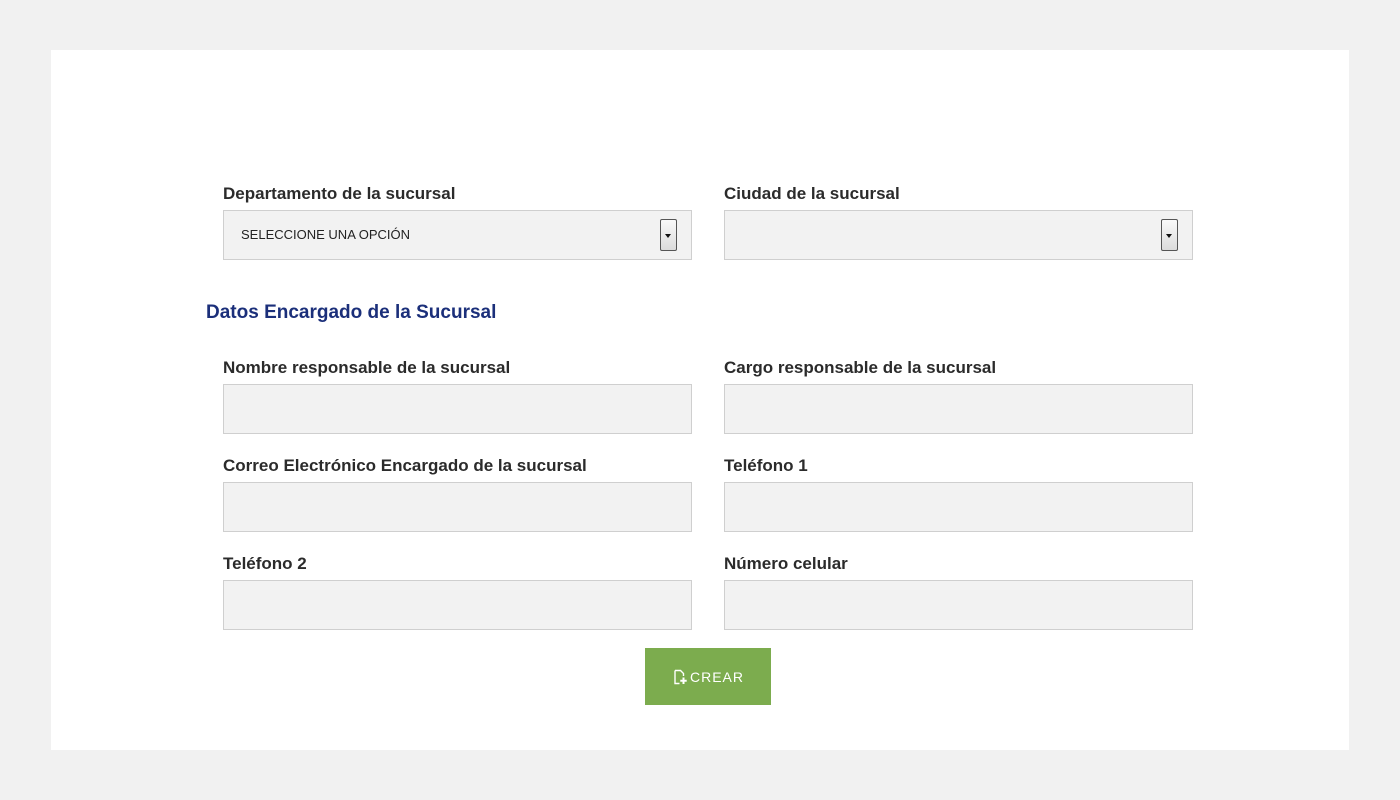 This screenshot has width=1400, height=800. I want to click on phone1-label: Teléfono 1, so click(766, 465).